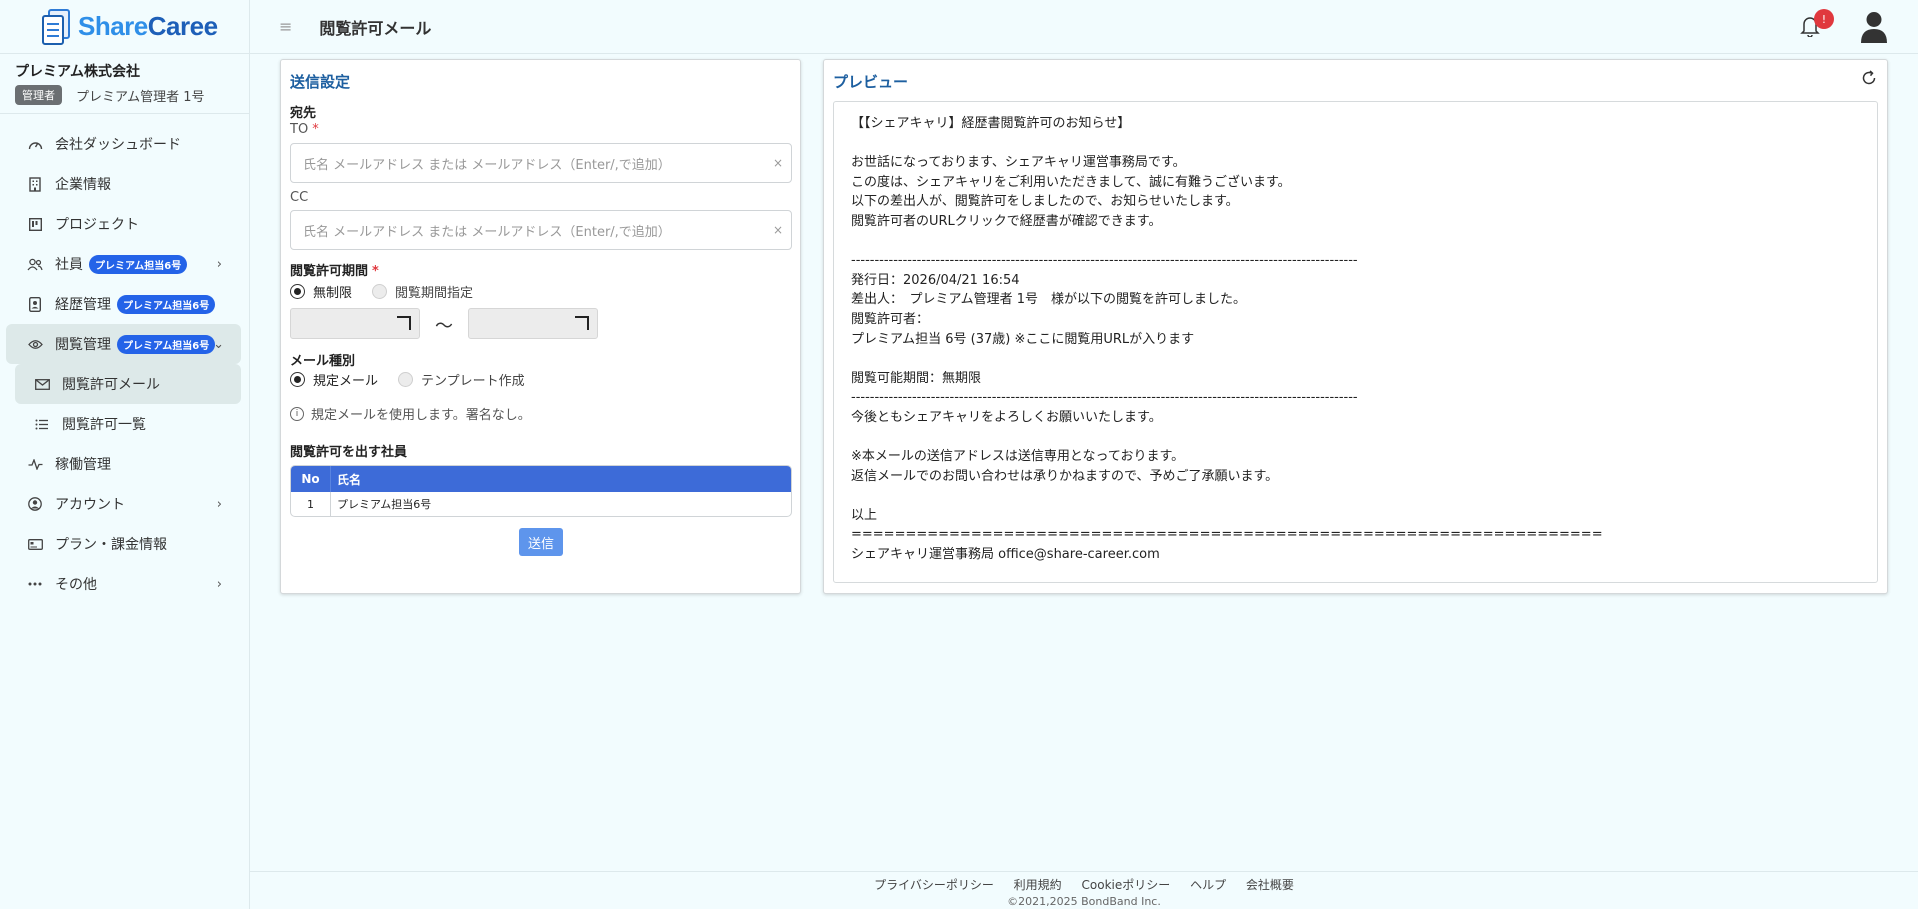  Describe the element at coordinates (991, 123) in the screenshot. I see `mail-preview-line: 【【シェアキャリ】経歴書閲覧許可のお知らせ】` at that location.